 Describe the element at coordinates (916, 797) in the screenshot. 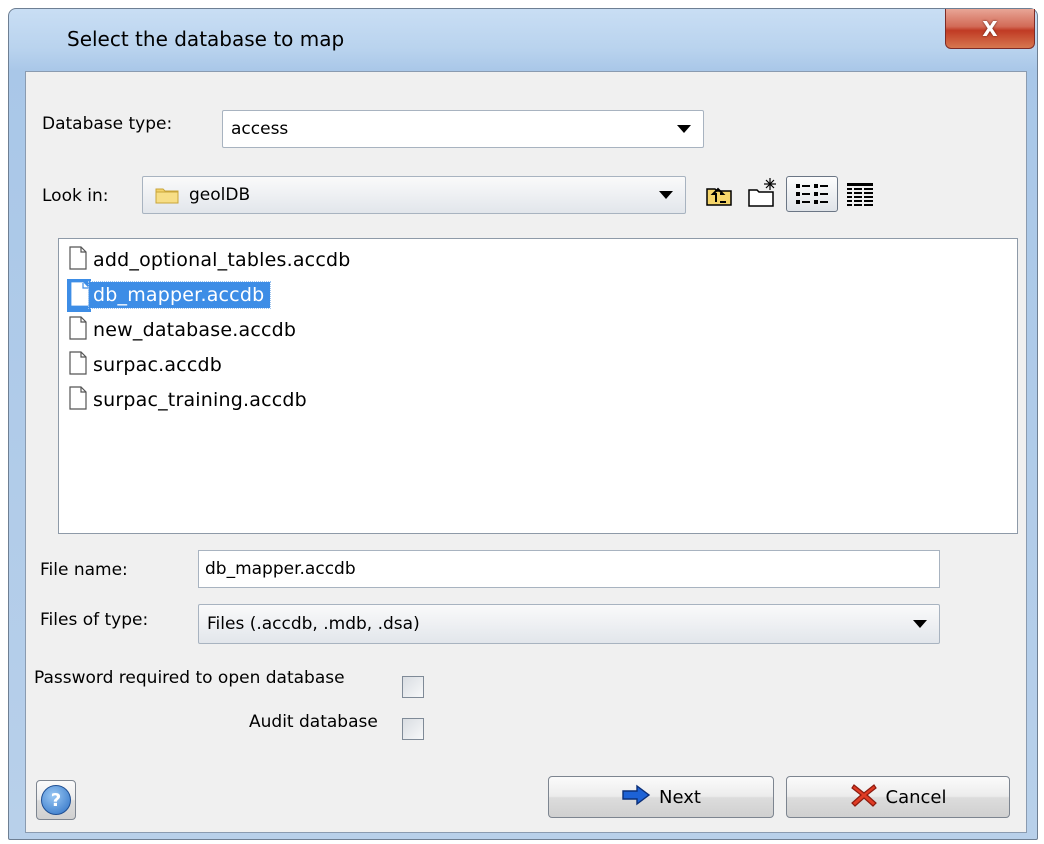

I see `cancel-label: Cancel` at that location.